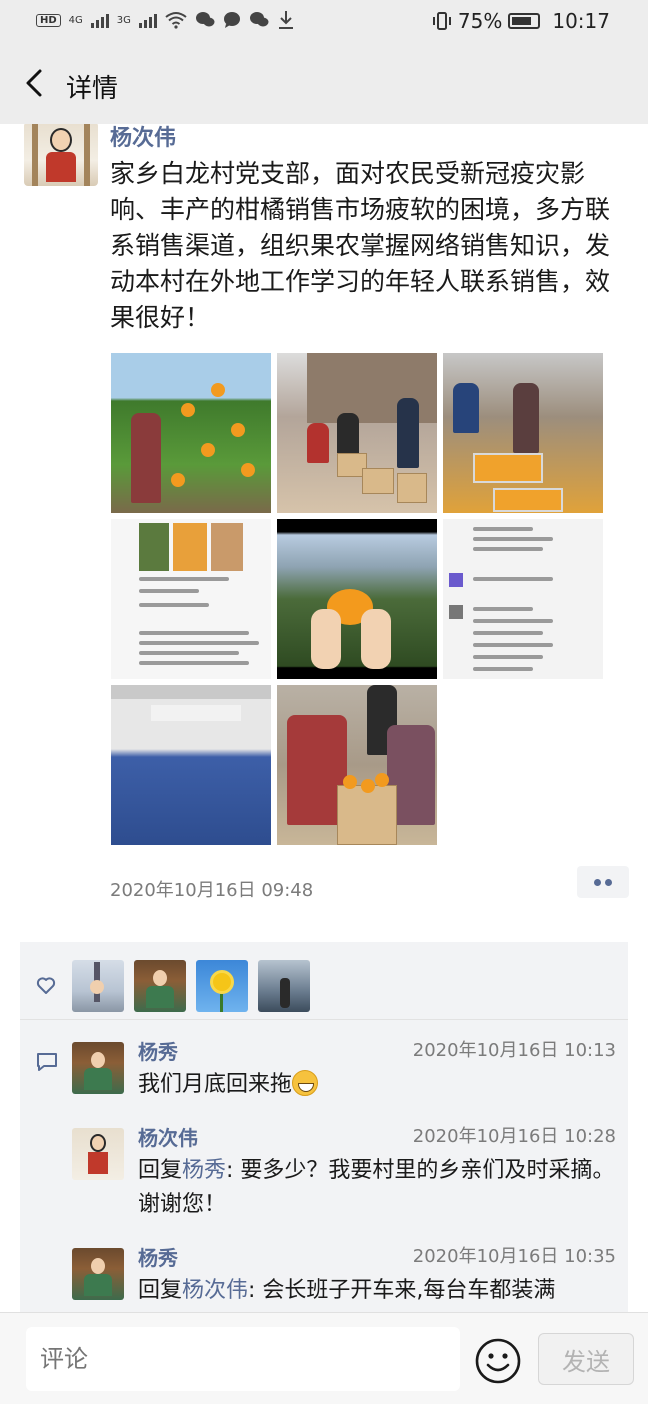 The height and width of the screenshot is (1404, 648). What do you see at coordinates (205, 19) in the screenshot?
I see `wechat-icon` at bounding box center [205, 19].